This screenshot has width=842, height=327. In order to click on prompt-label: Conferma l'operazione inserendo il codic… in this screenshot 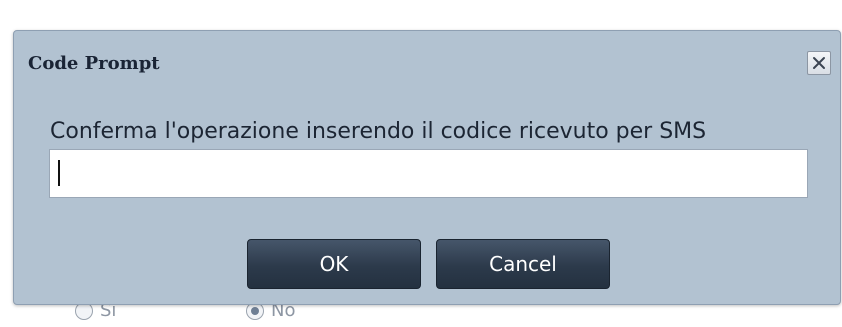, I will do `click(378, 131)`.